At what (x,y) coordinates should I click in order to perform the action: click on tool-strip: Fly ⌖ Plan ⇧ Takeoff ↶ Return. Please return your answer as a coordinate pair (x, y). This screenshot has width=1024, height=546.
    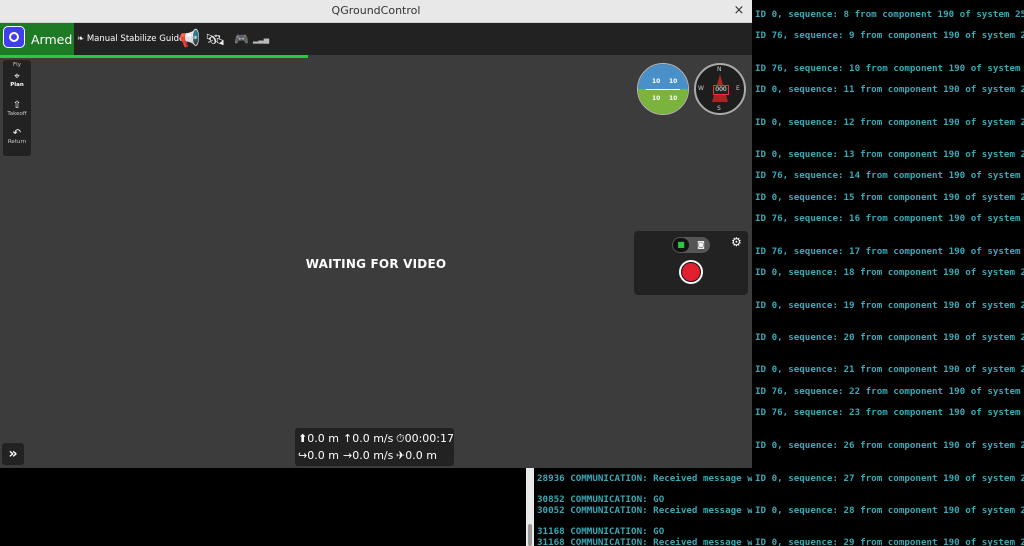
    Looking at the image, I should click on (17, 108).